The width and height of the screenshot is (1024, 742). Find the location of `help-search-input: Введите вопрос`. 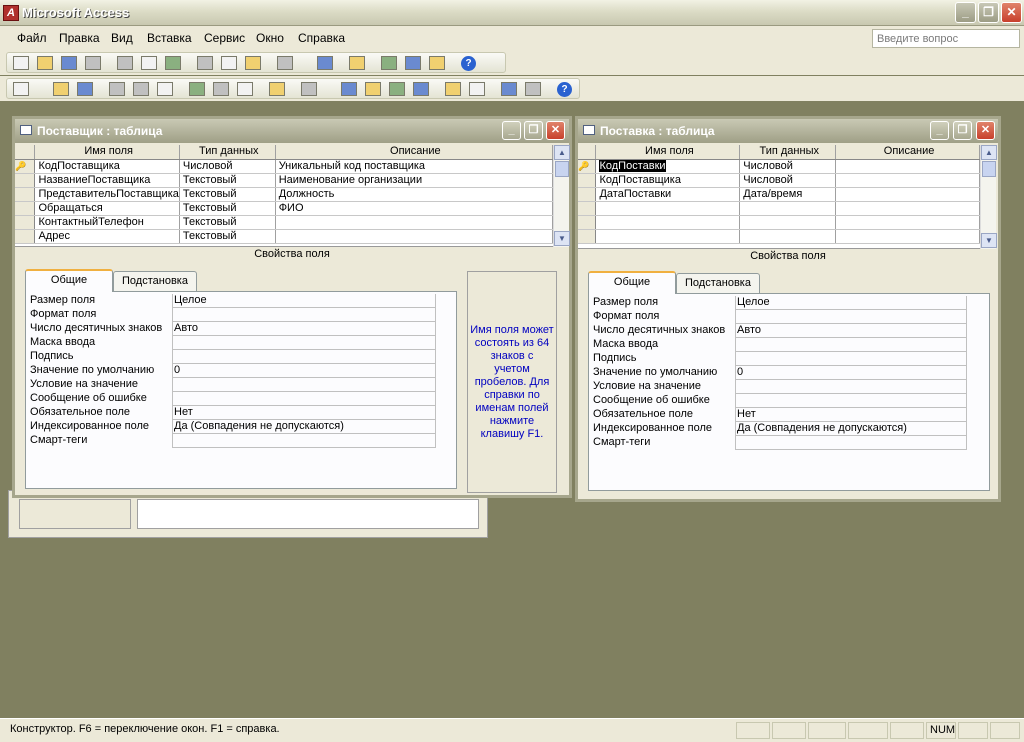

help-search-input: Введите вопрос is located at coordinates (946, 38).